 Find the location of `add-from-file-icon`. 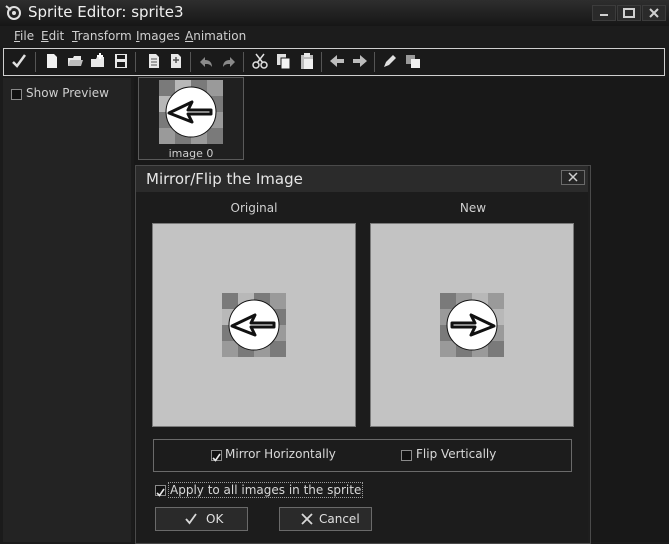

add-from-file-icon is located at coordinates (98, 61).